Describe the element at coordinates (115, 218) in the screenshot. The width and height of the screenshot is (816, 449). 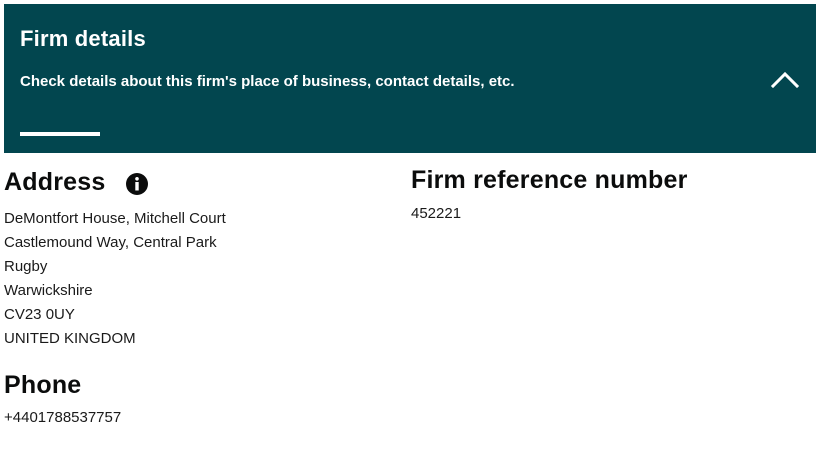
I see `address-line: DeMontfort House, Mitchell Court` at that location.